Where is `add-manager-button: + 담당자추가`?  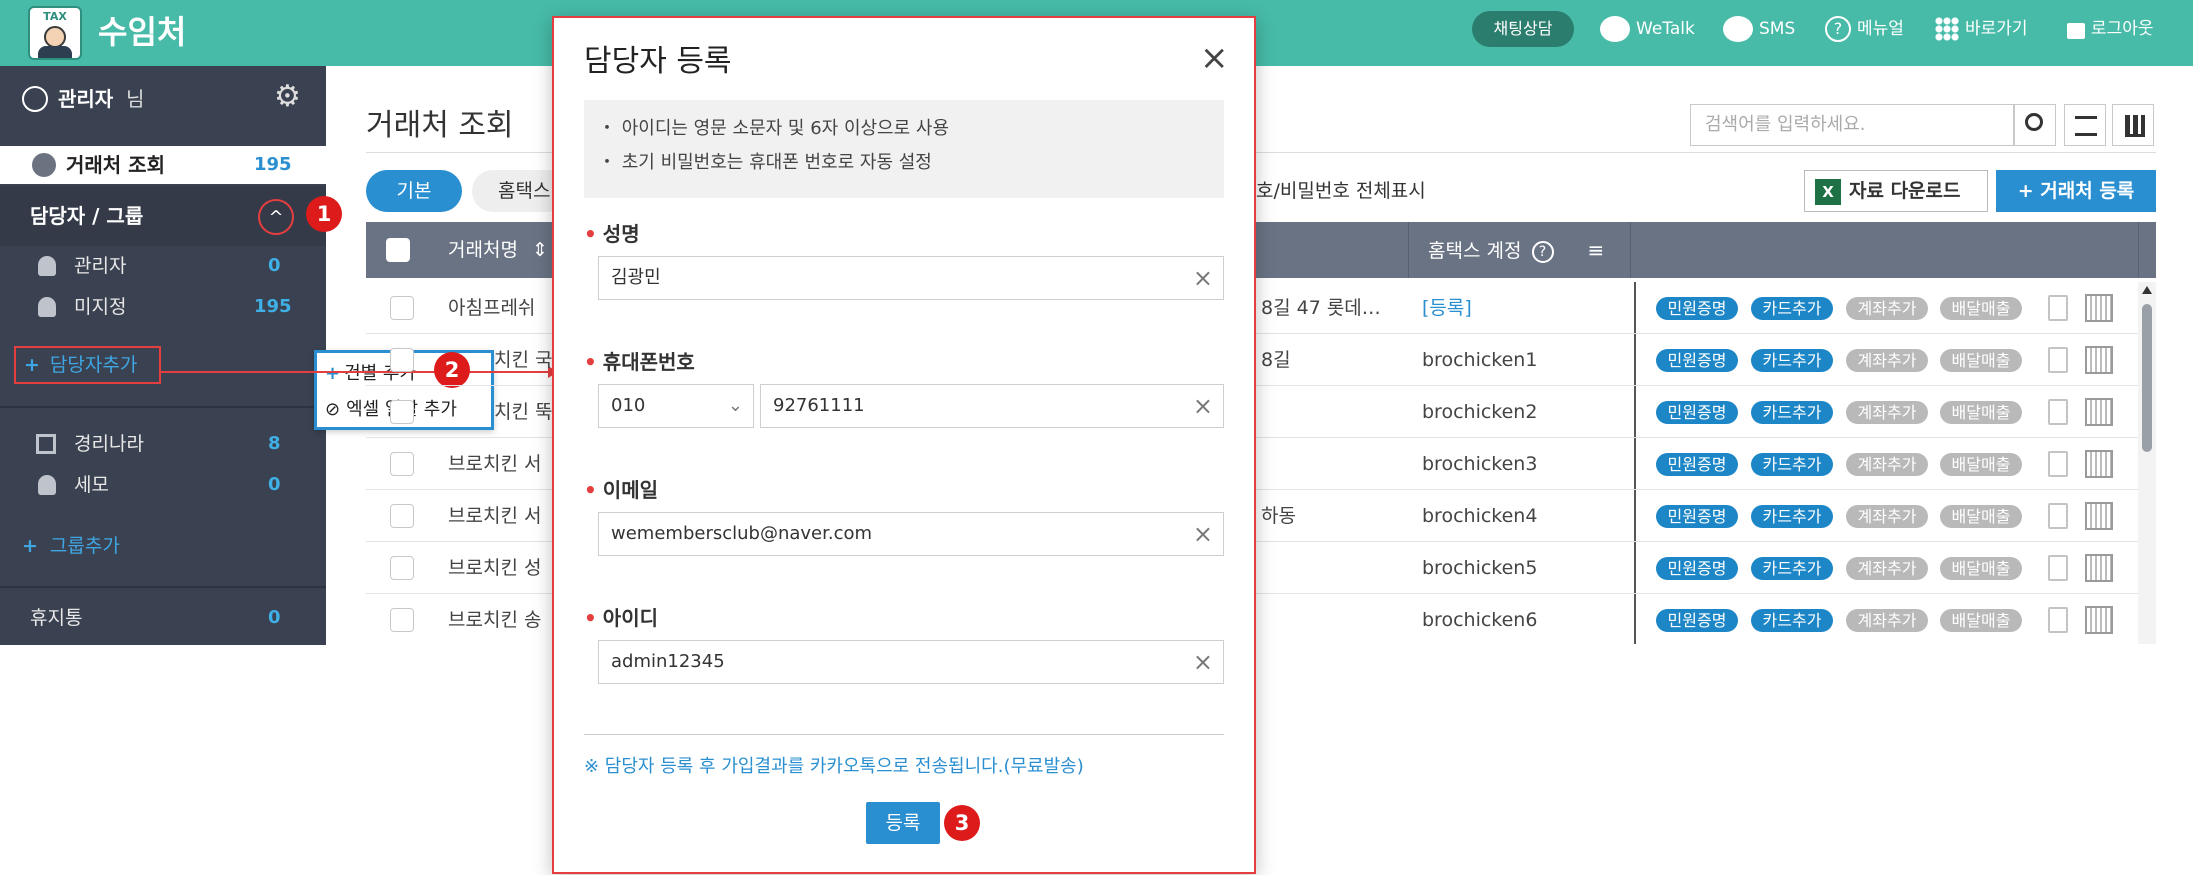 add-manager-button: + 담당자추가 is located at coordinates (87, 365).